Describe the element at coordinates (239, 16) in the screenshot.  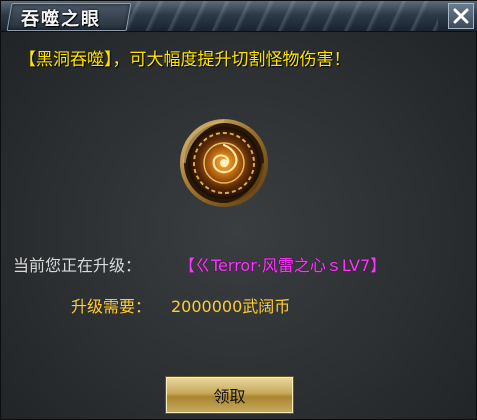
I see `title-bar: 吞噬之眼` at that location.